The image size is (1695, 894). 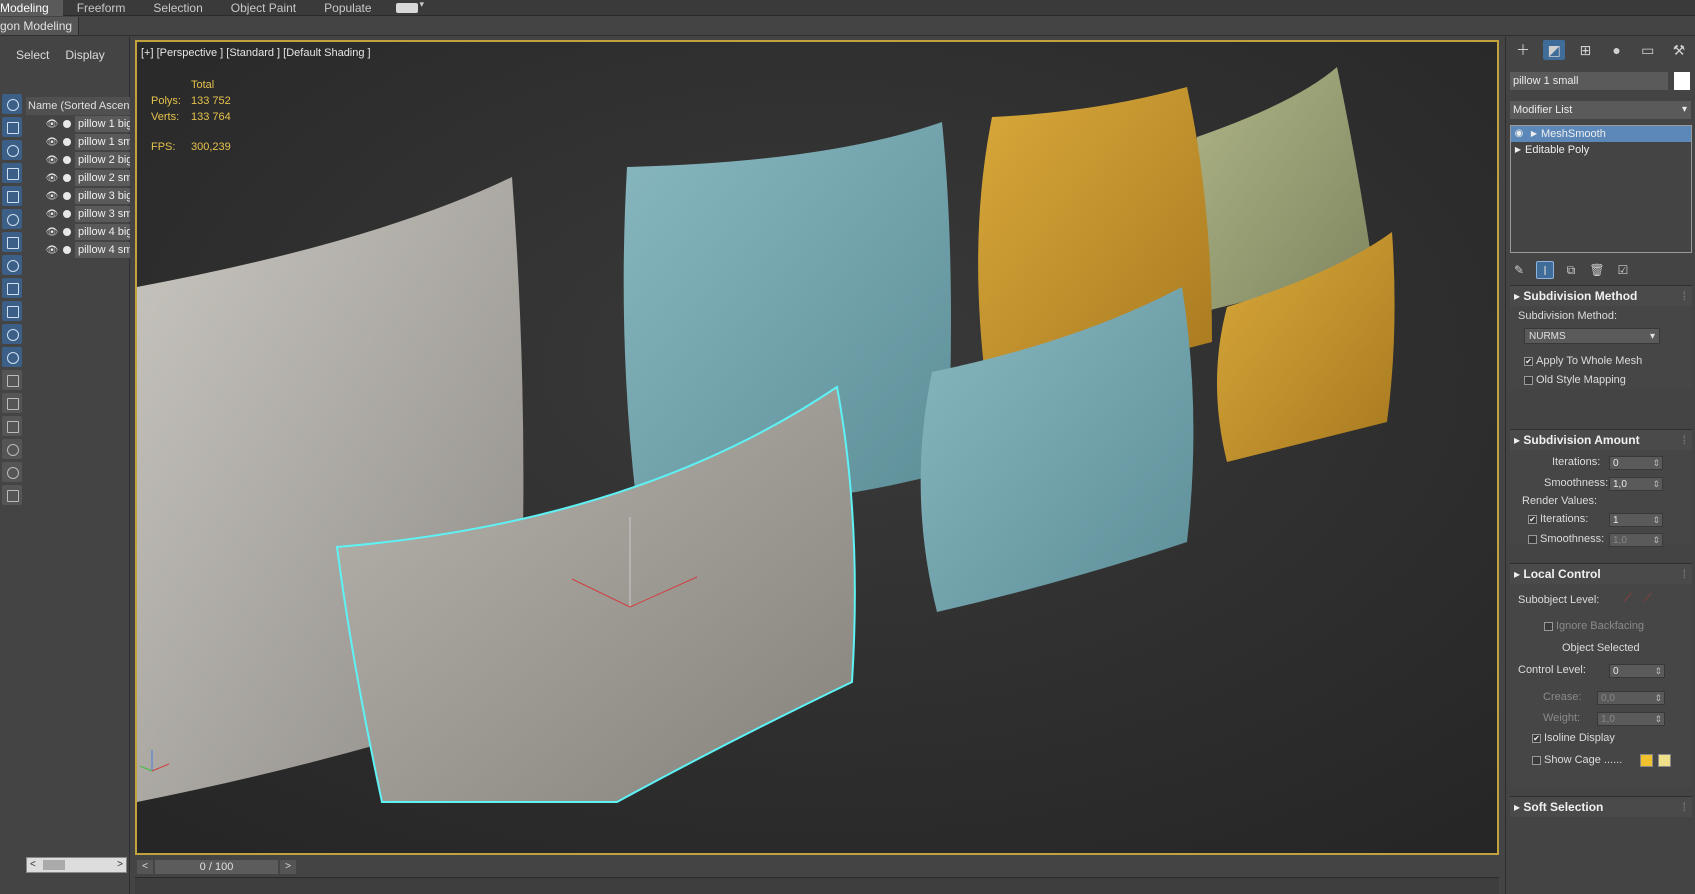 What do you see at coordinates (78, 196) in the screenshot?
I see `list-item: 👁 pillow 3 big` at bounding box center [78, 196].